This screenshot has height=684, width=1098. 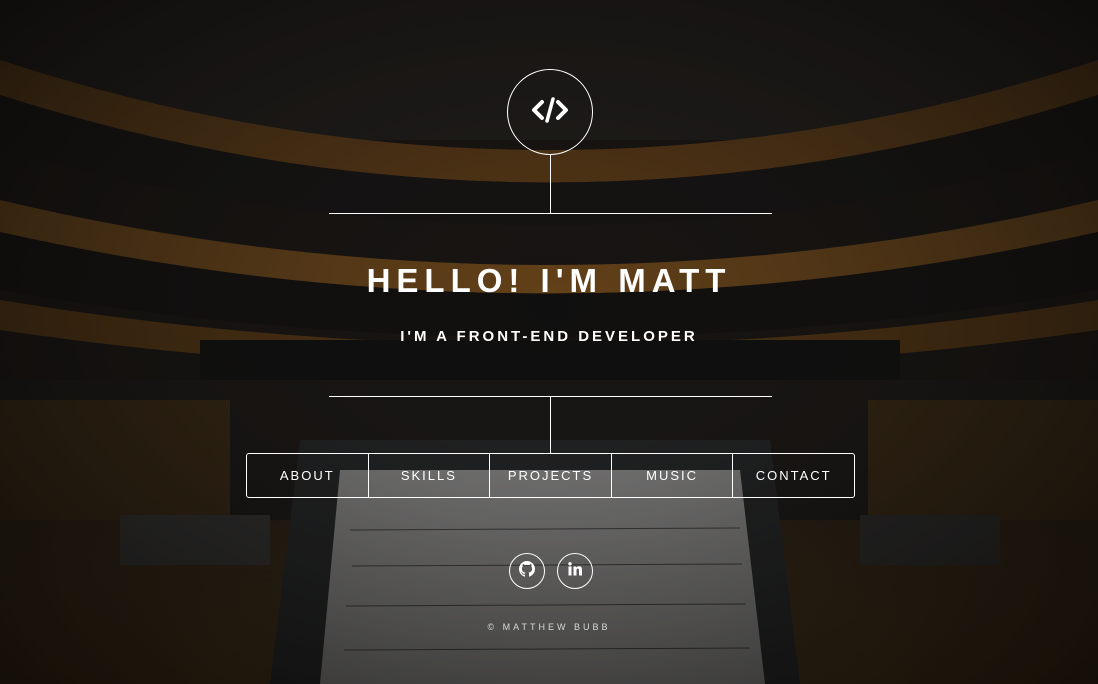 What do you see at coordinates (550, 213) in the screenshot?
I see `divider-top` at bounding box center [550, 213].